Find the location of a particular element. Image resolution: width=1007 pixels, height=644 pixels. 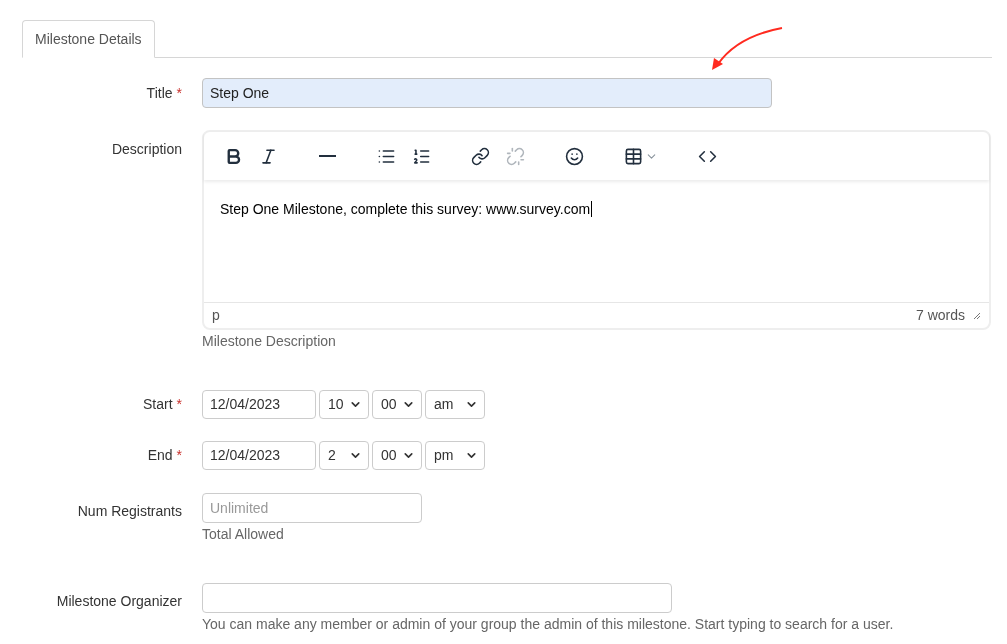

field-label: Milestone Organizer is located at coordinates (119, 601).